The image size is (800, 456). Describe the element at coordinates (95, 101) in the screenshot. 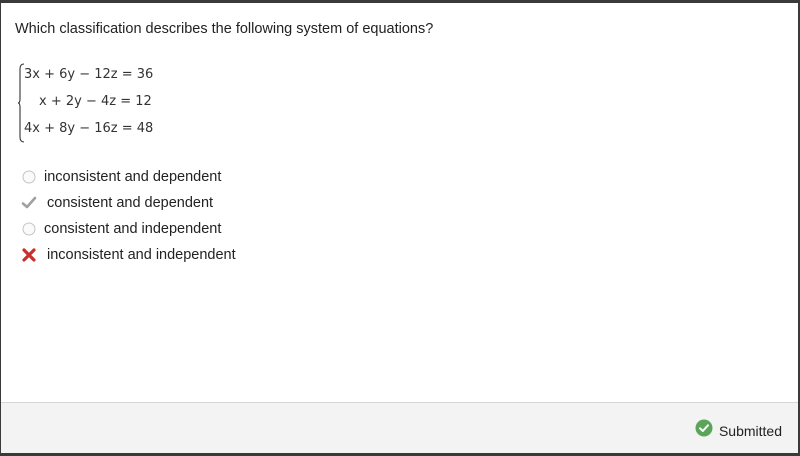

I see `equation-2: x + 2y − 4z = 12` at that location.